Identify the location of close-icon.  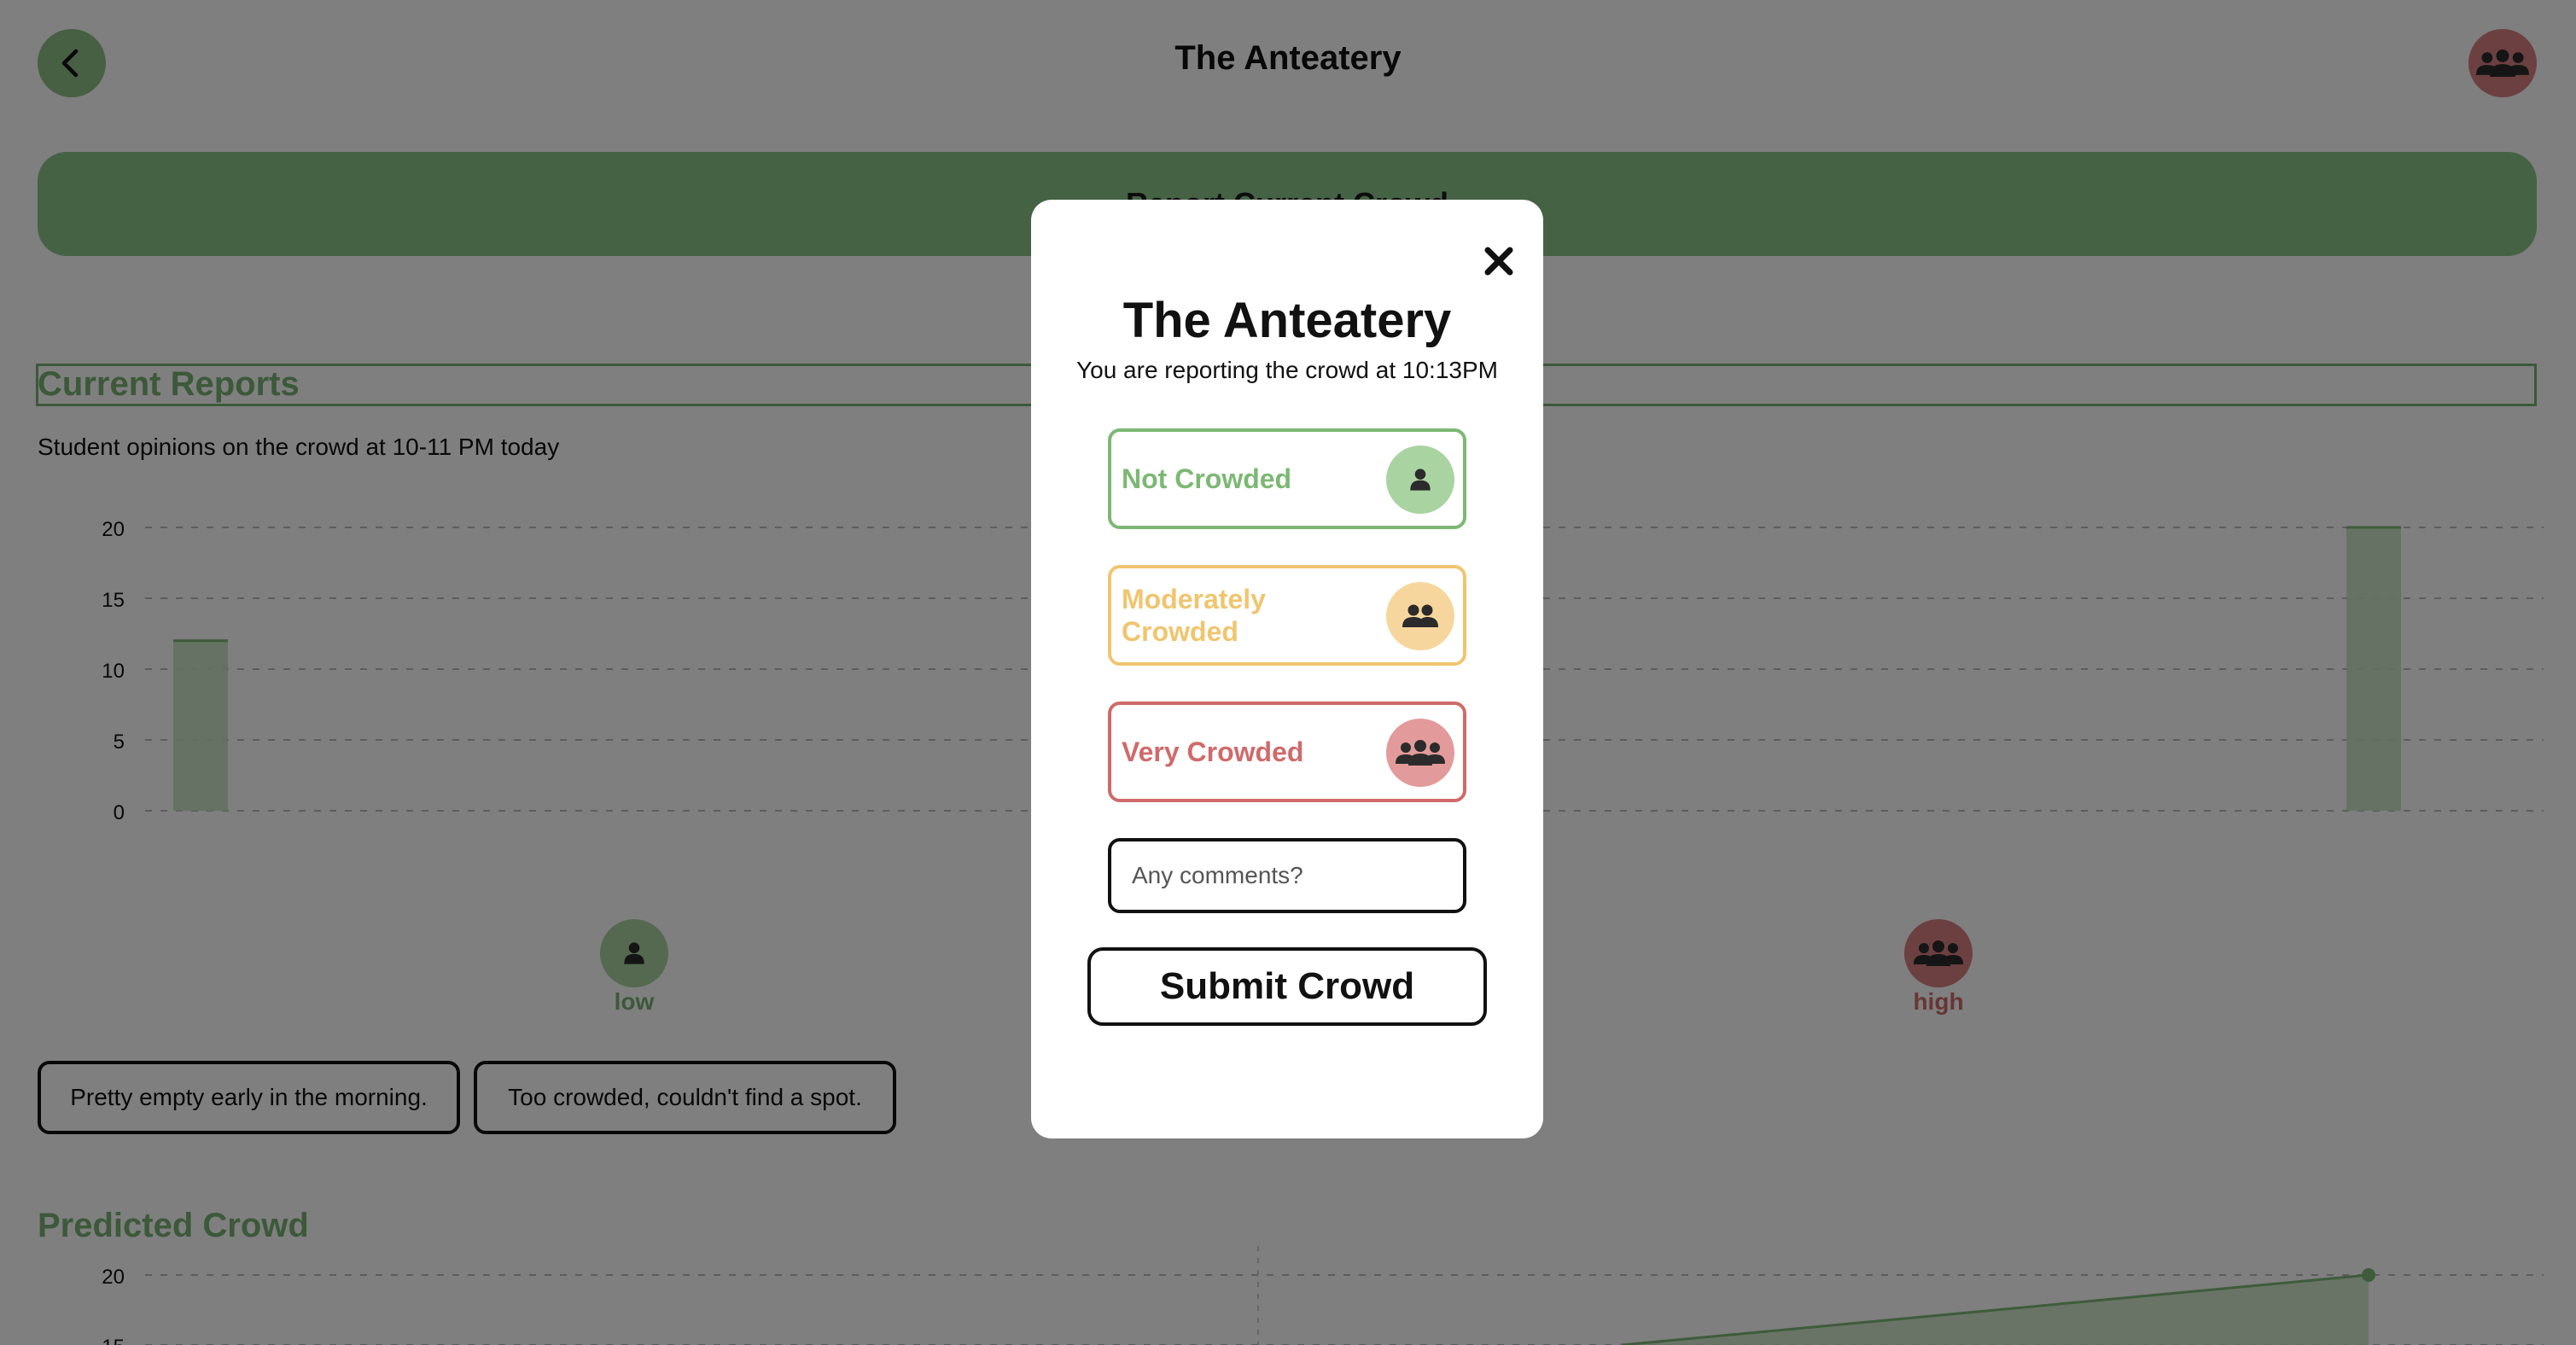
(1498, 261).